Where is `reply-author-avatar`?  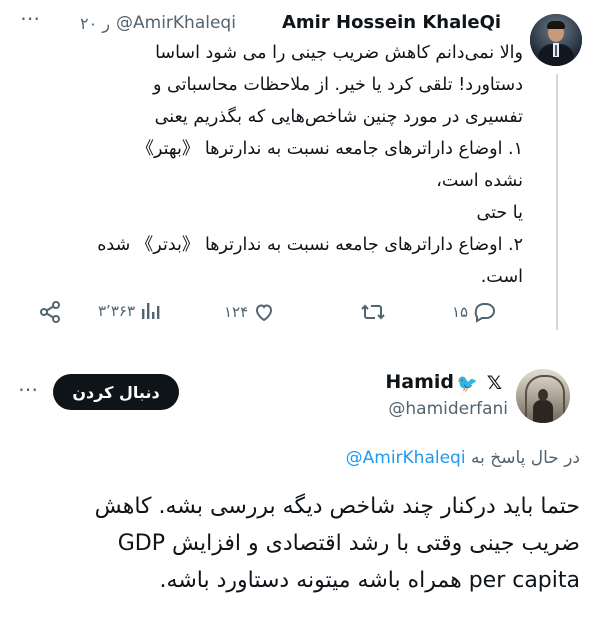
reply-author-avatar is located at coordinates (543, 396).